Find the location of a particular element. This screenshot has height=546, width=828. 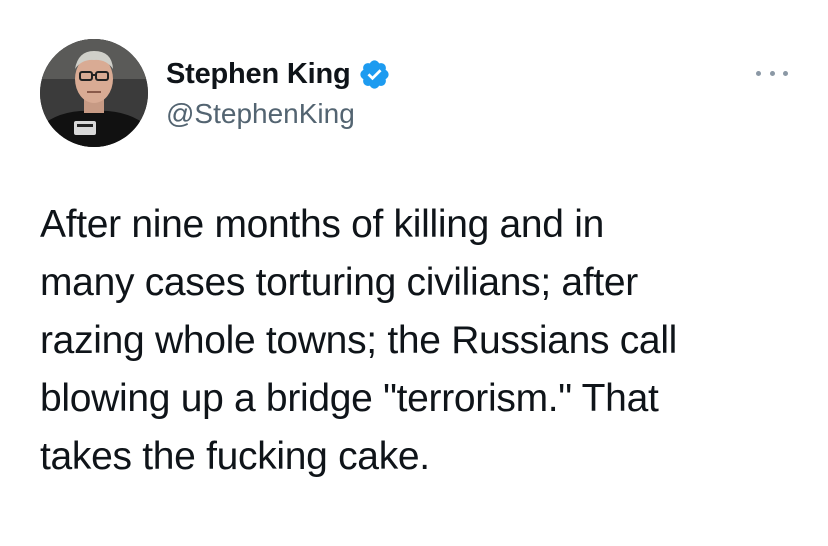

display-name: Stephen King is located at coordinates (258, 74).